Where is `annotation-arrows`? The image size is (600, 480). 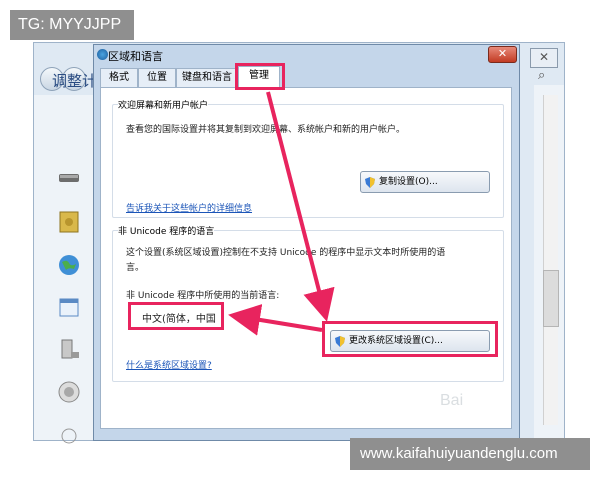
annotation-arrows is located at coordinates (281, 213).